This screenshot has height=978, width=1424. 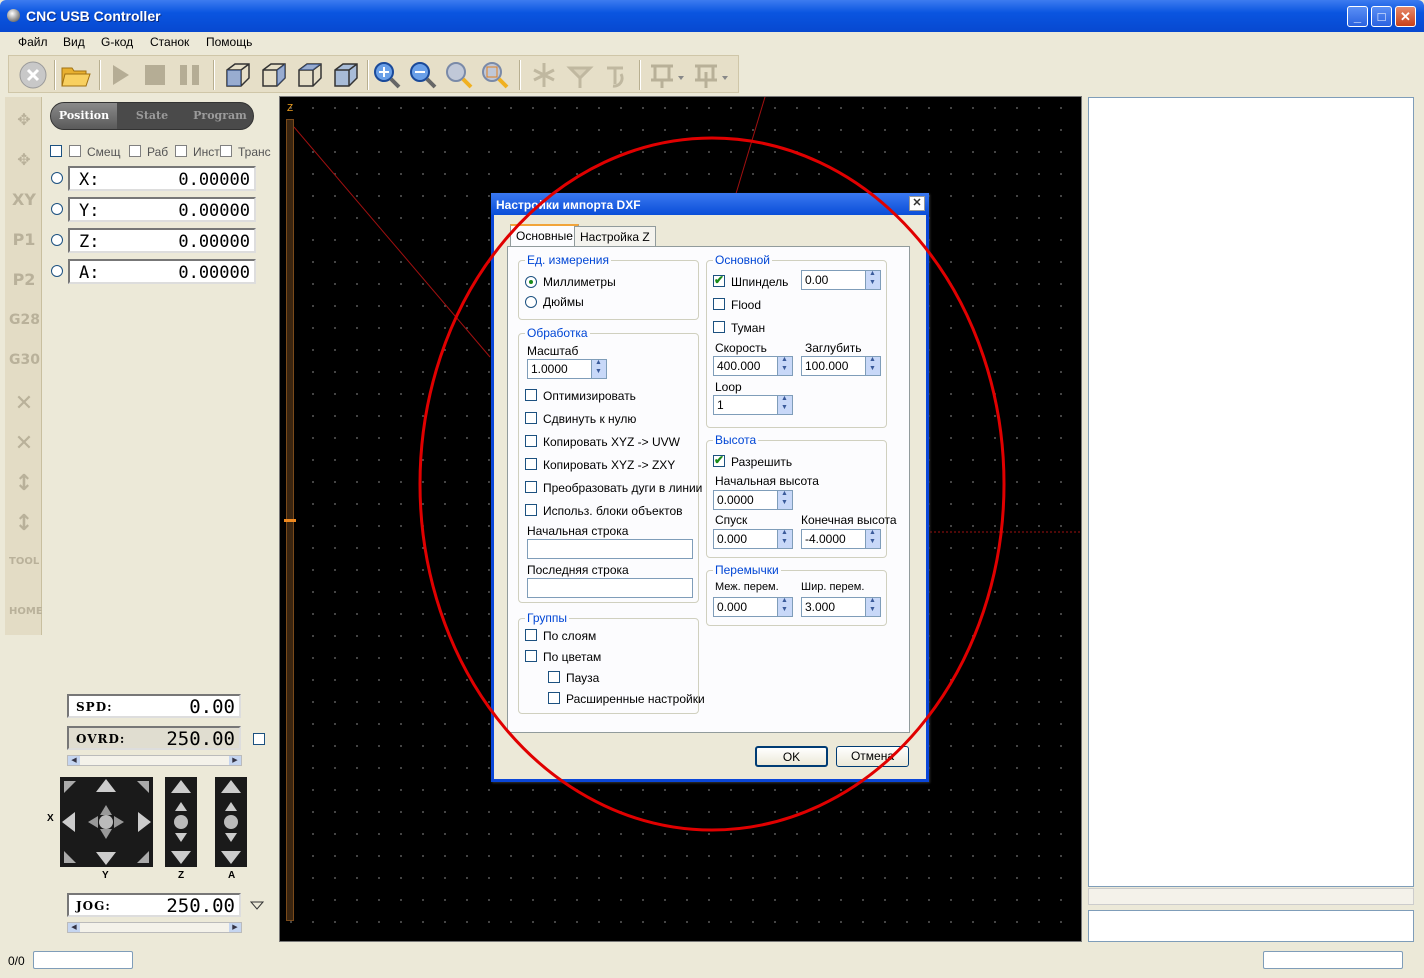 I want to click on zero-xy-icon: ✕, so click(x=24, y=444).